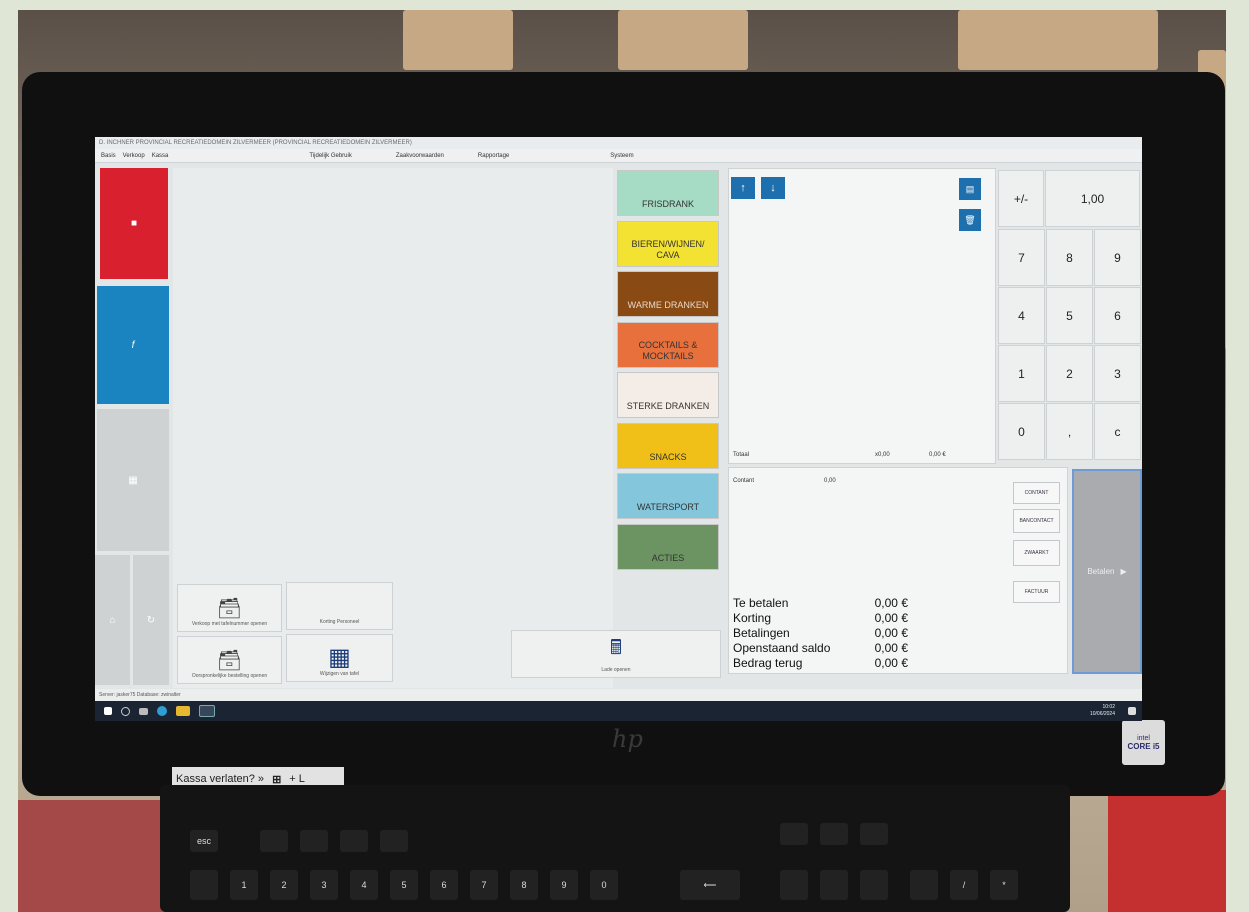  I want to click on category-button: FRISDRANK, so click(668, 193).